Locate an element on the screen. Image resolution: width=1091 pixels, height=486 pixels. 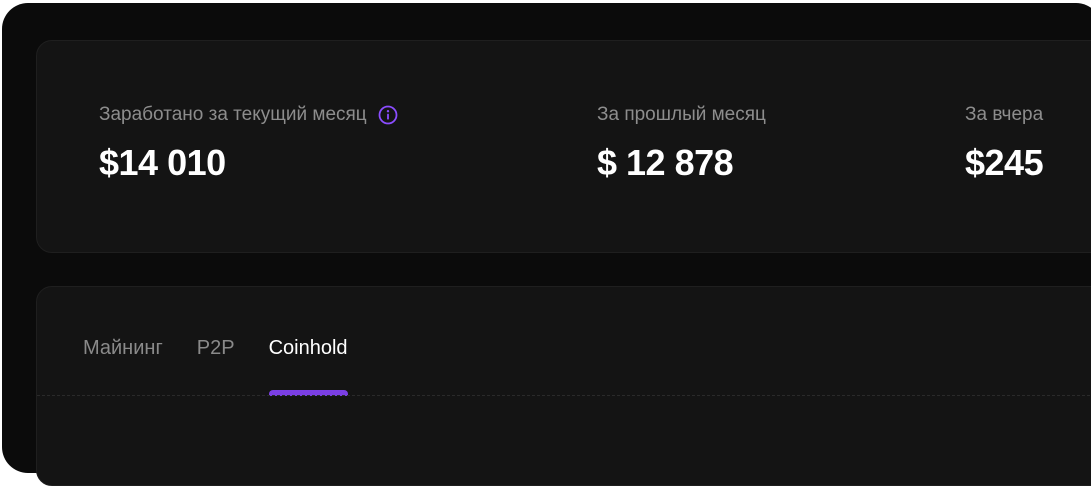
stat-last-month: За прошлый месяц $ 12 878 is located at coordinates (681, 143).